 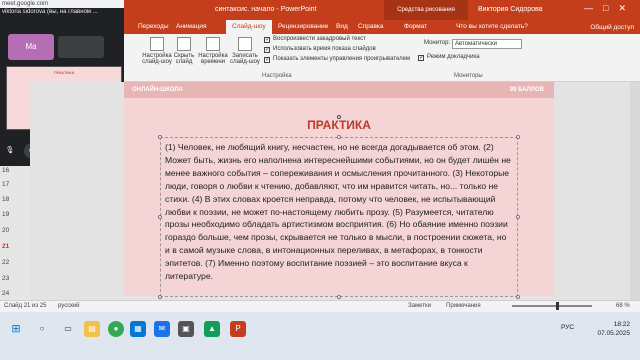 What do you see at coordinates (68, 329) in the screenshot?
I see `task-view-icon: ▭` at bounding box center [68, 329].